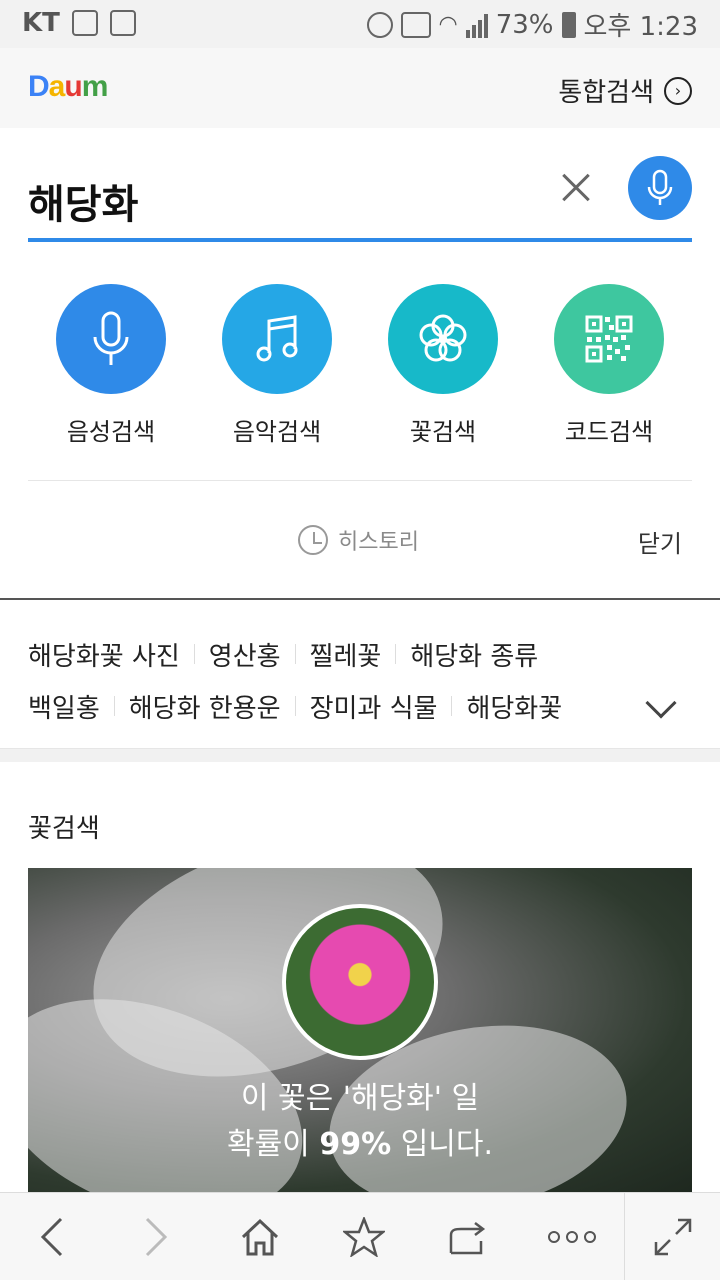  I want to click on more-button, so click(572, 1236).